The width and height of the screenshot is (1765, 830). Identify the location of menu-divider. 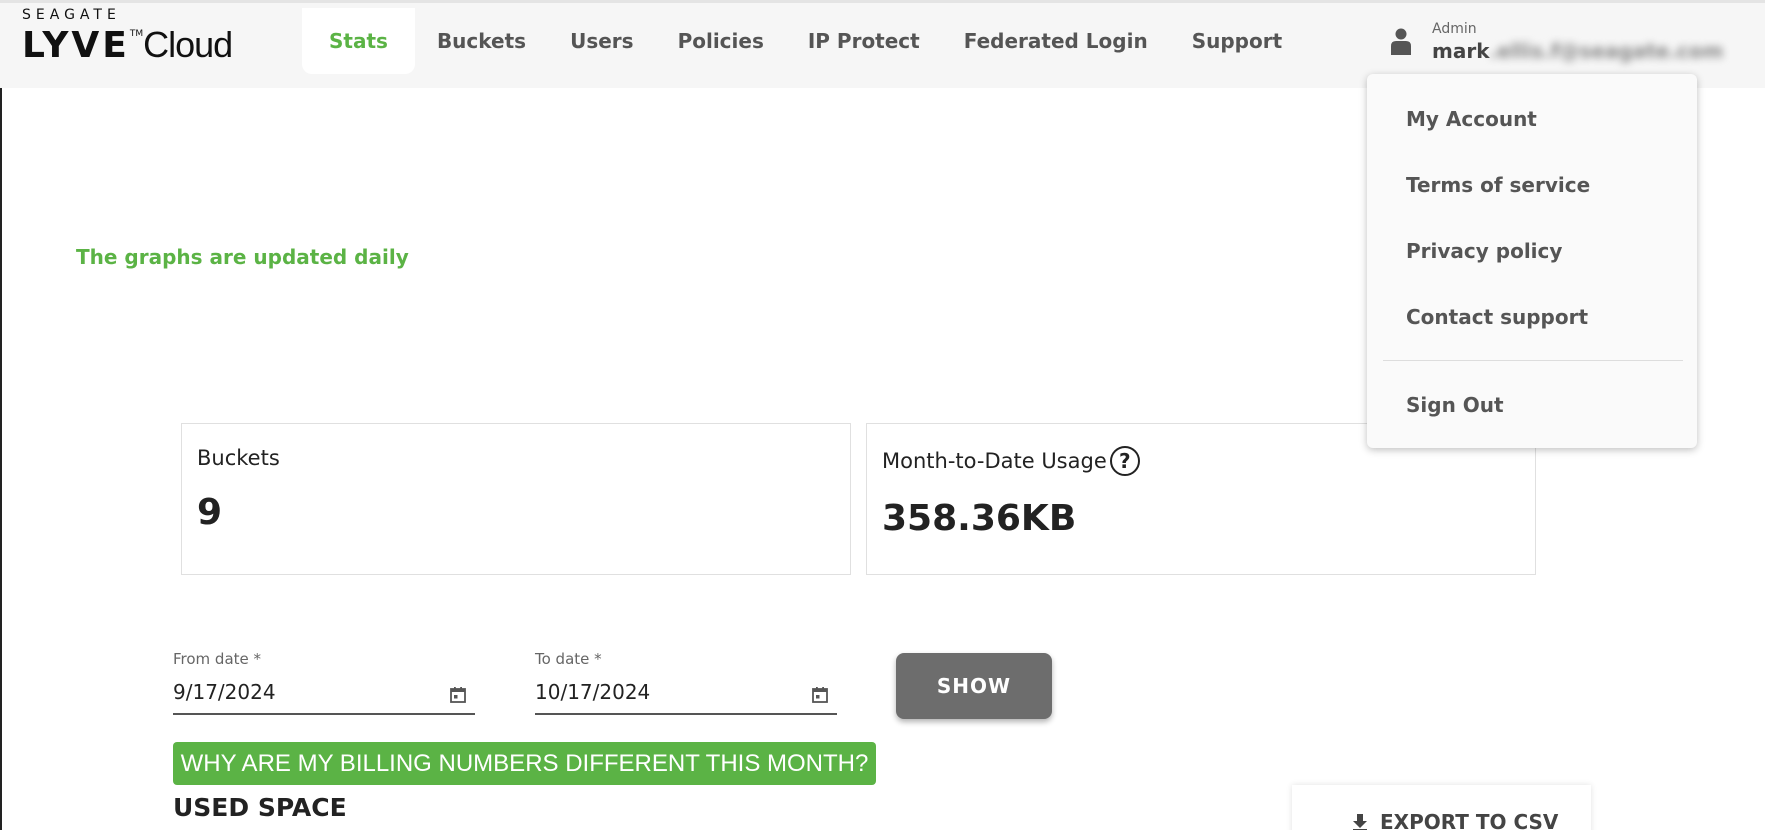
(1533, 360).